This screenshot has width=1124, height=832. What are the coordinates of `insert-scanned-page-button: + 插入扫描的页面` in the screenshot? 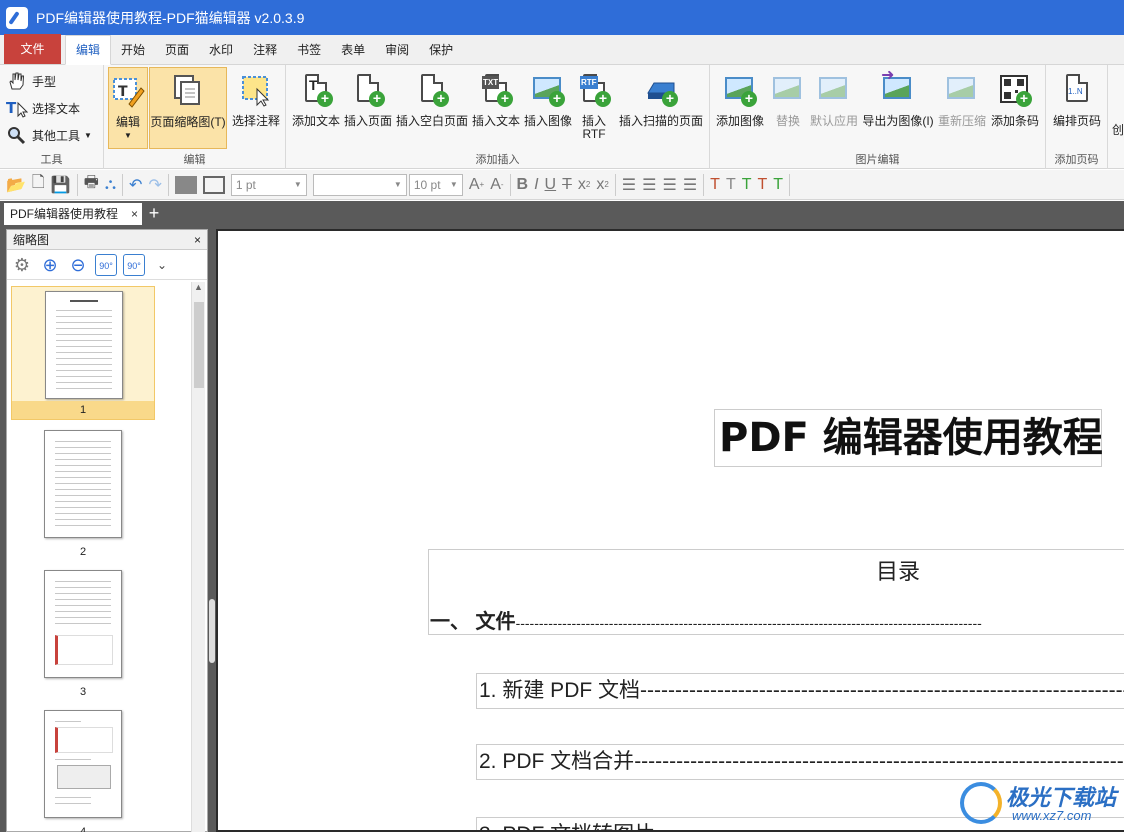 It's located at (661, 108).